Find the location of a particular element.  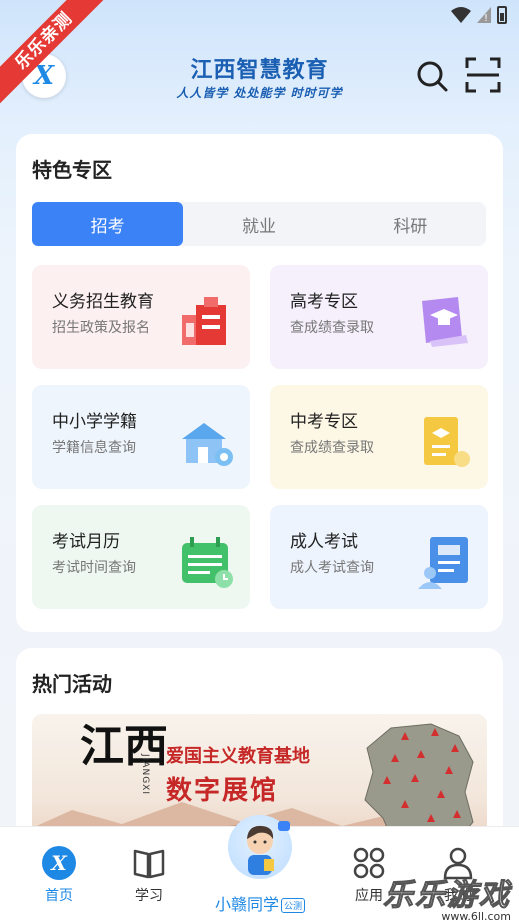

watermark: 乐乐游戏 www.6ll.com is located at coordinates (447, 897).